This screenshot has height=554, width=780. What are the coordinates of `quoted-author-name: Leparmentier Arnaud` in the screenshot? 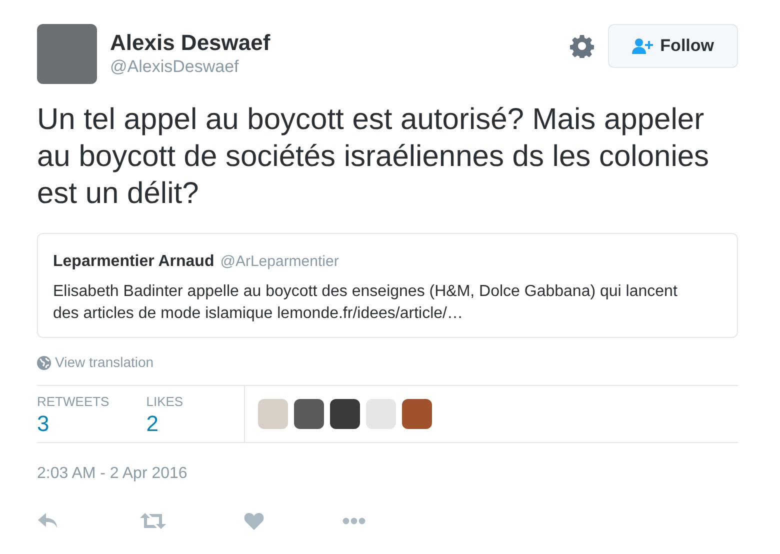 It's located at (133, 262).